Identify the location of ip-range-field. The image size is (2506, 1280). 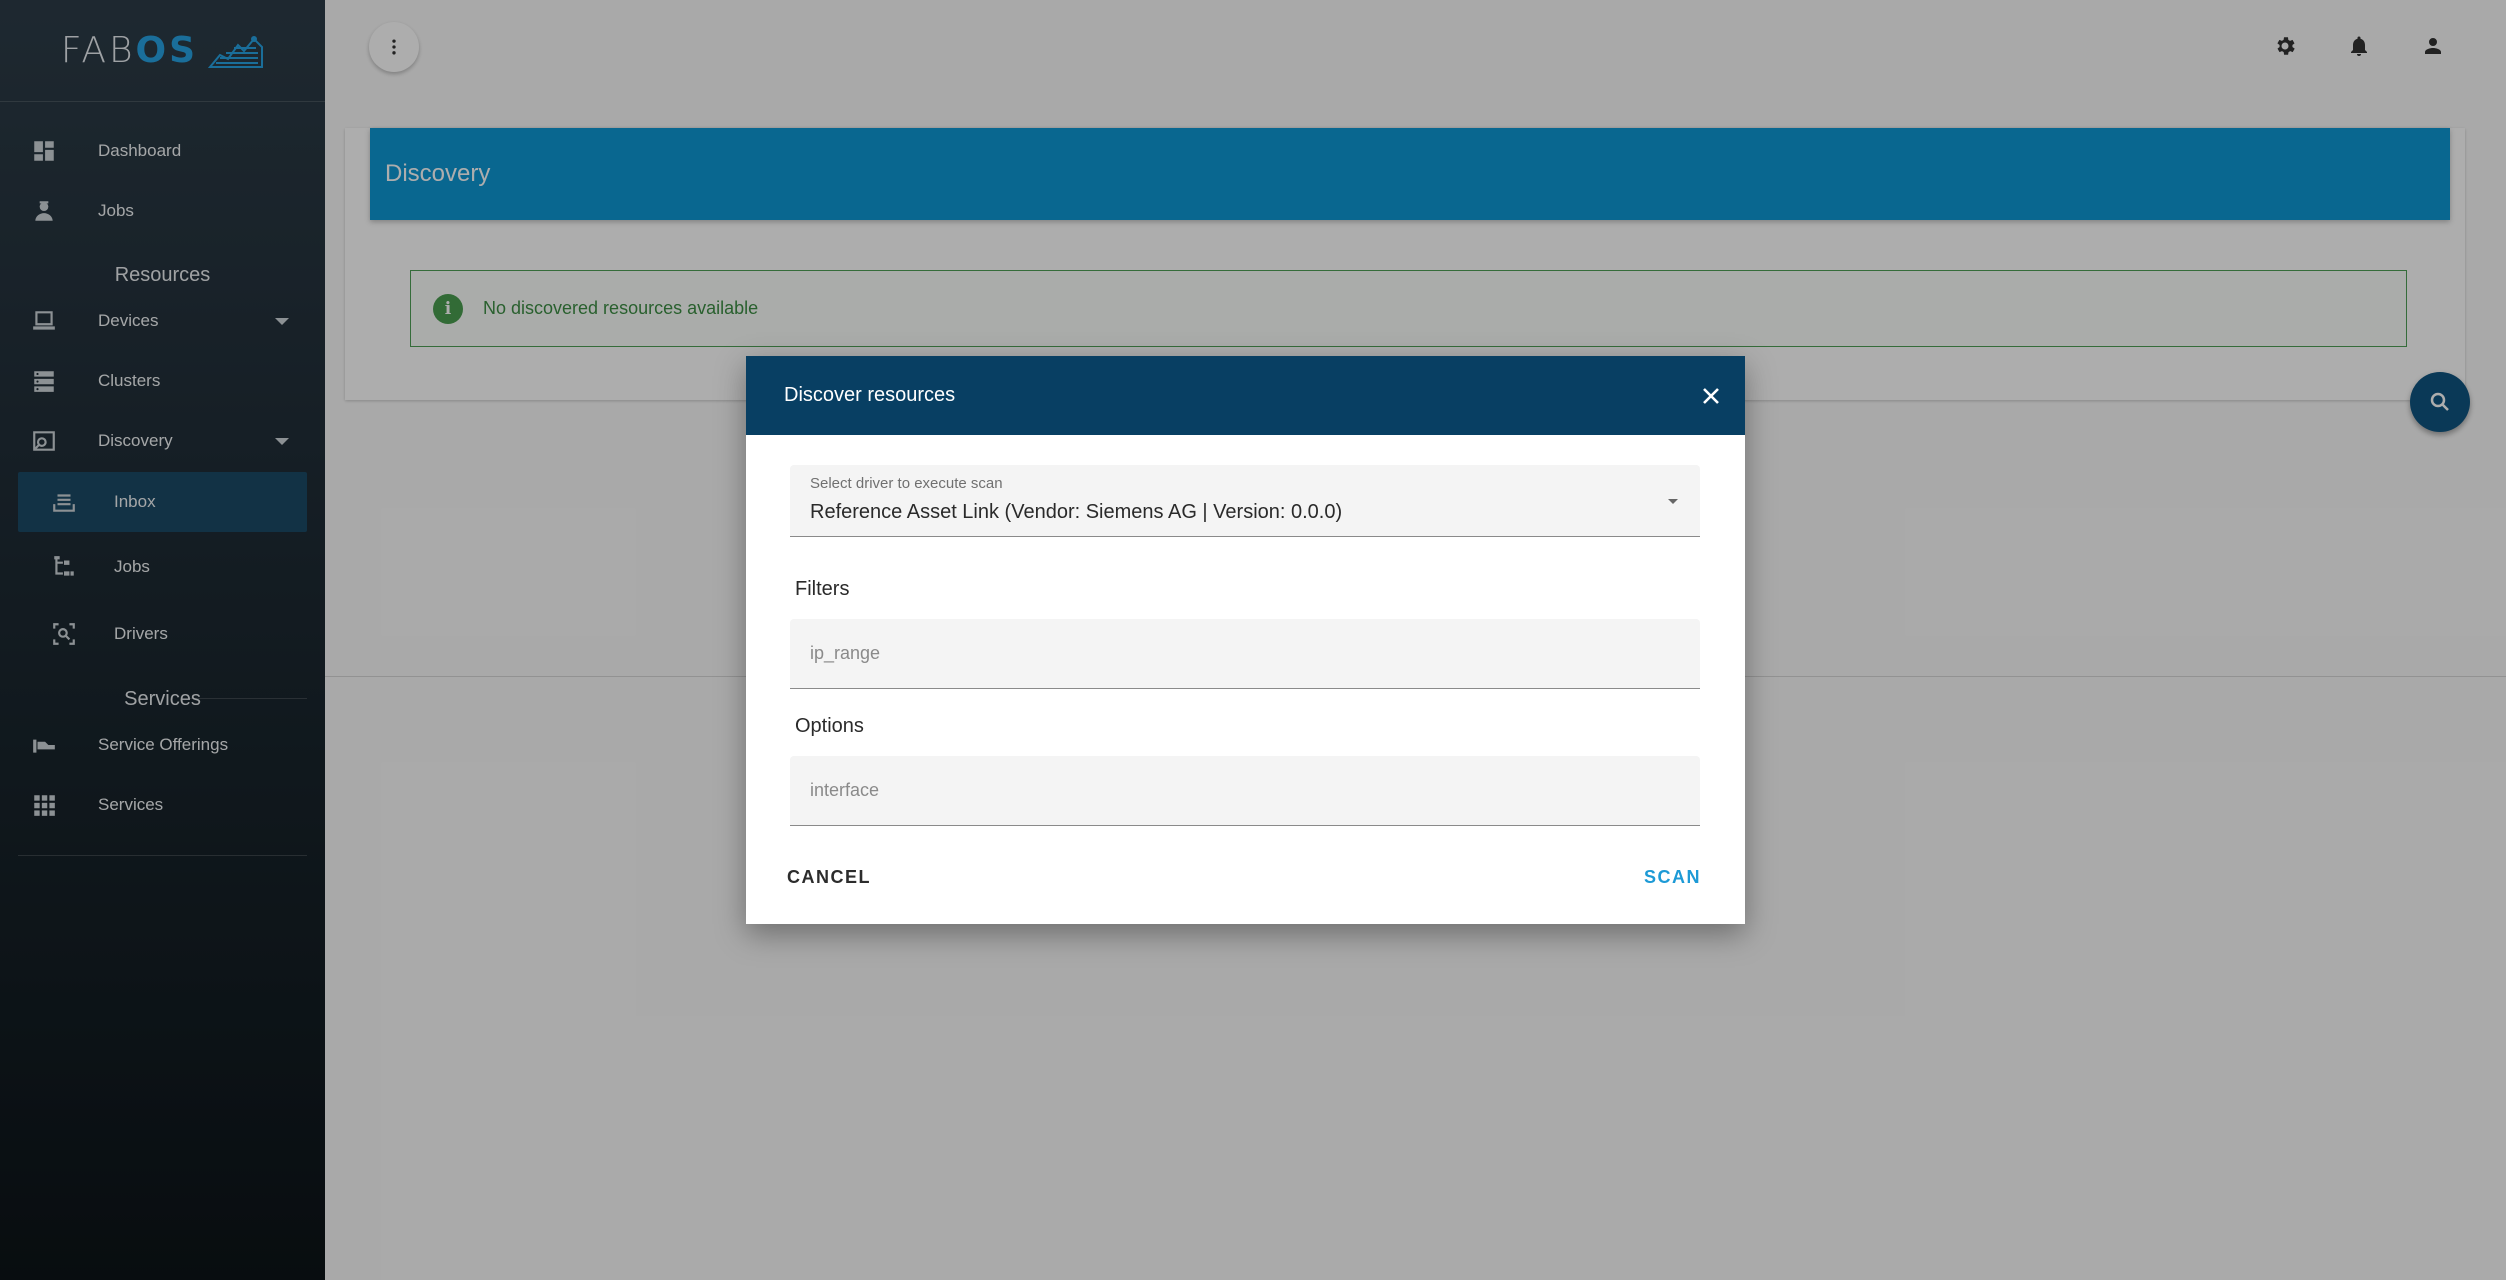
(1245, 654).